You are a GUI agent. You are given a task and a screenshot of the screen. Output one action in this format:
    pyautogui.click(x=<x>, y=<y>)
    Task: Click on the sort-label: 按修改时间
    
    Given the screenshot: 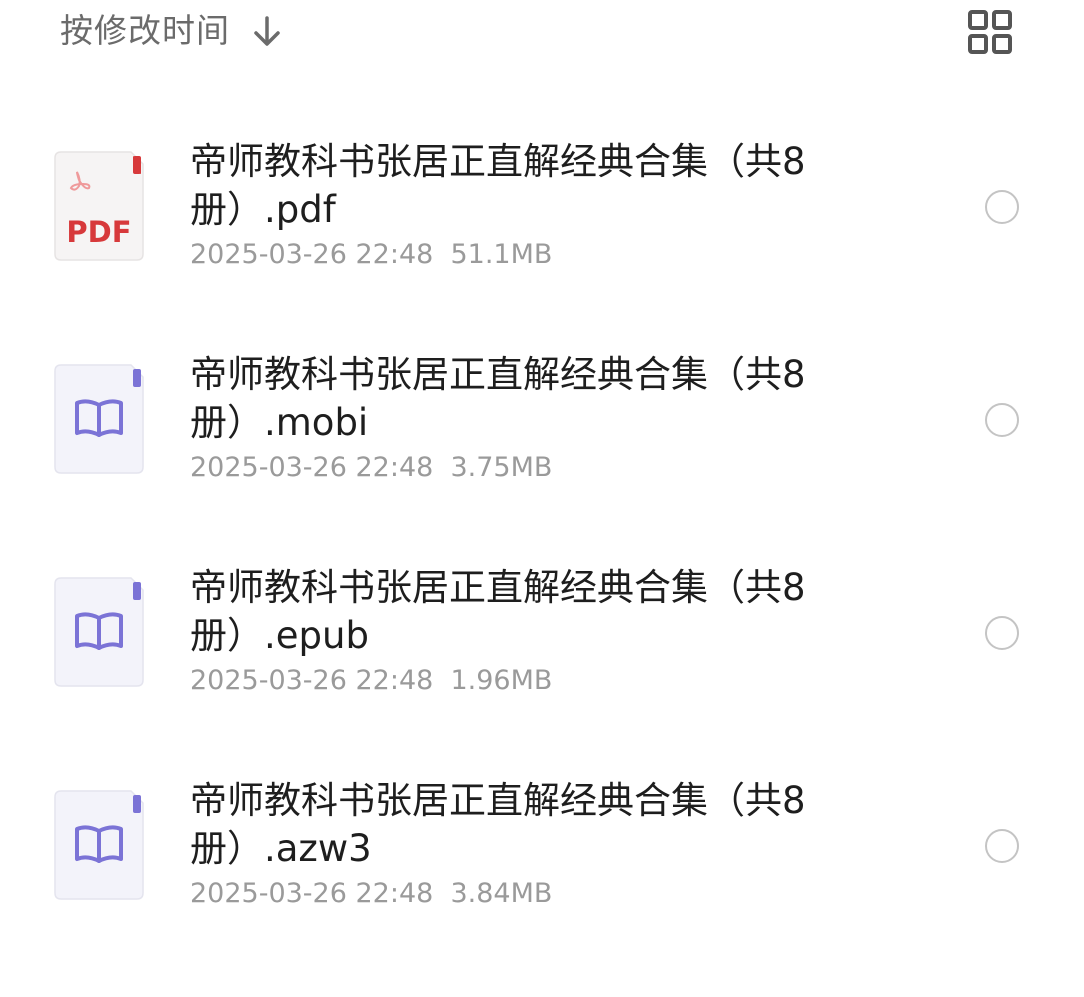 What is the action you would take?
    pyautogui.click(x=145, y=30)
    